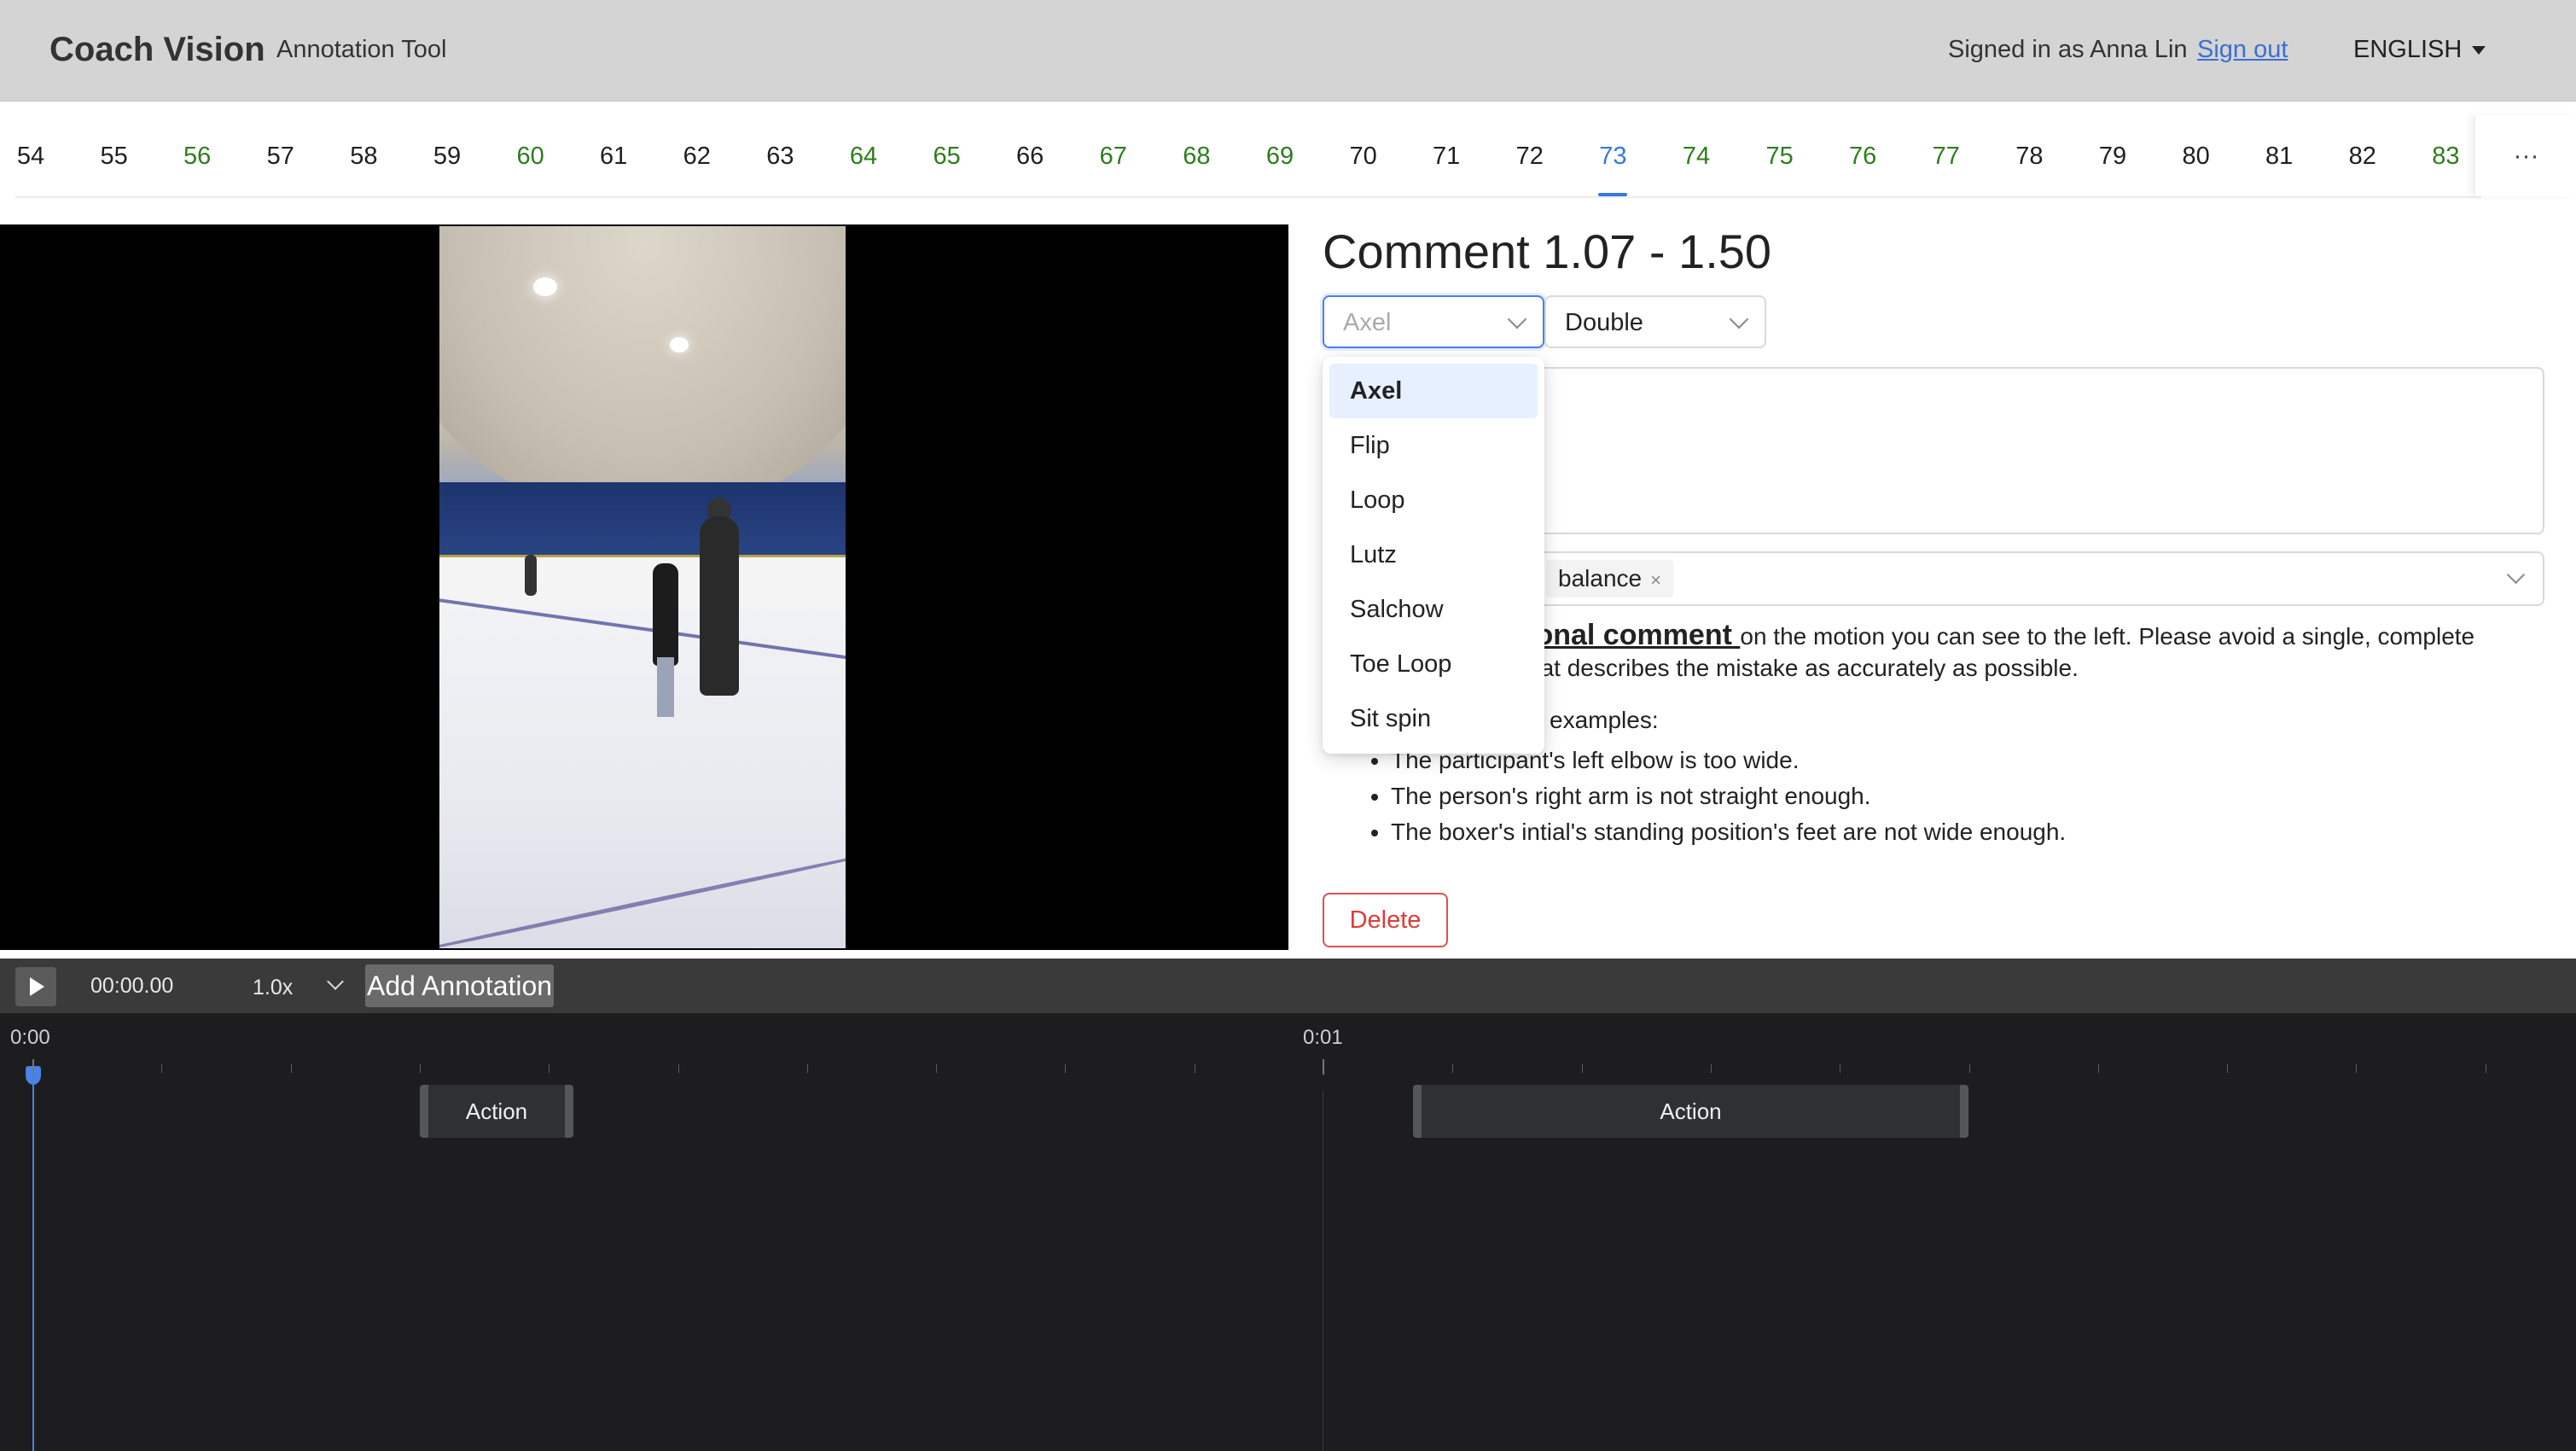 The height and width of the screenshot is (1451, 2576). What do you see at coordinates (531, 157) in the screenshot?
I see `clip-tab-60: 60` at bounding box center [531, 157].